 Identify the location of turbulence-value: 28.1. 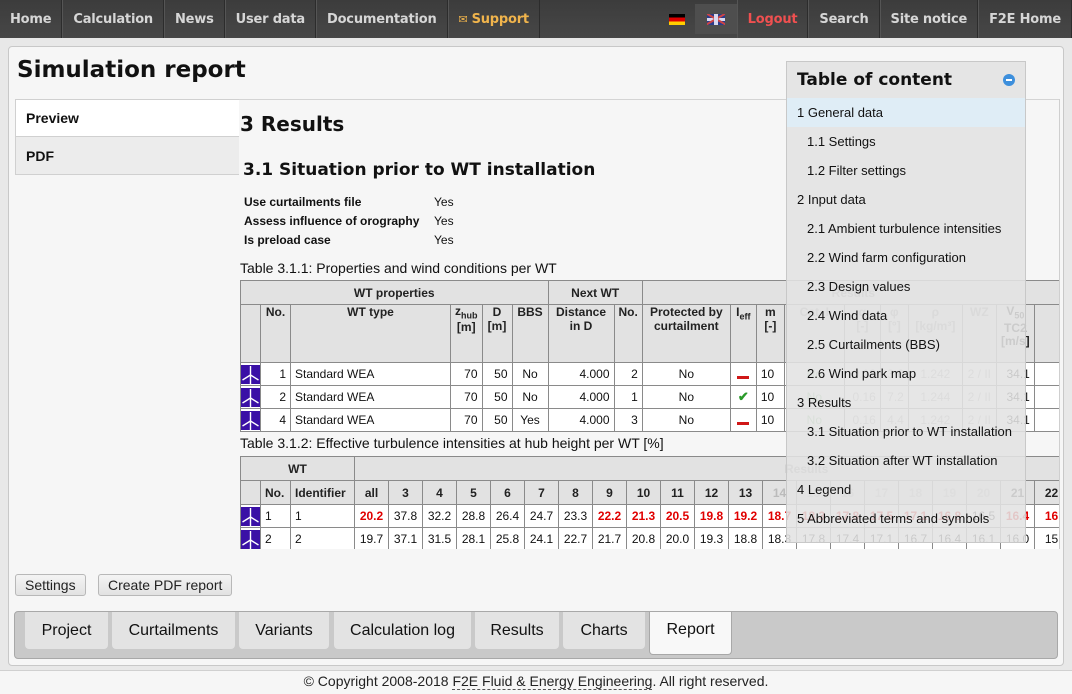
(473, 538).